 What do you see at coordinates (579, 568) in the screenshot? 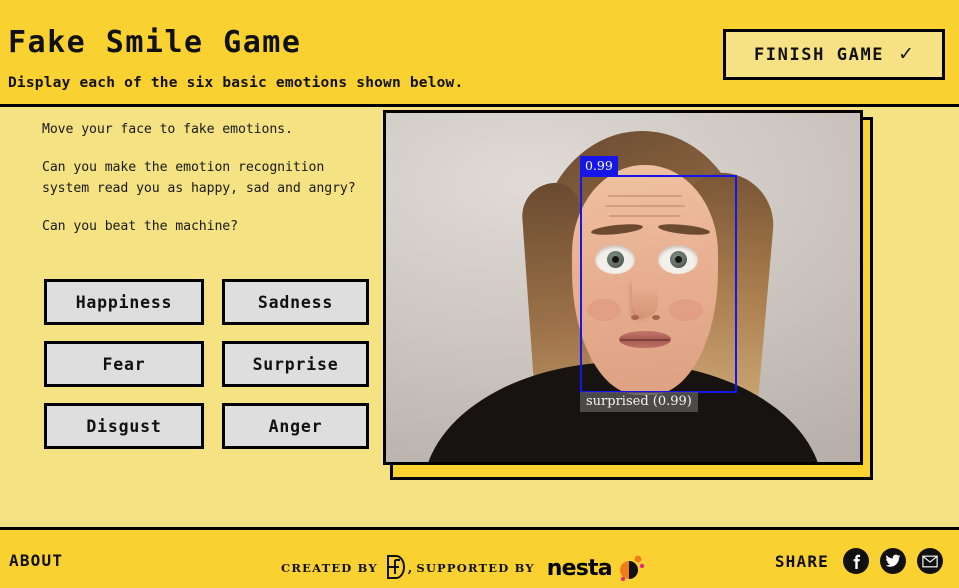
I see `nesta-wordmark: nesta` at bounding box center [579, 568].